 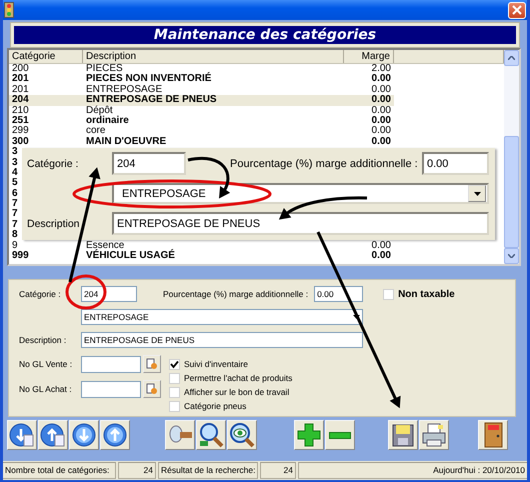 I want to click on table-cell-text: 2.00, so click(x=381, y=69).